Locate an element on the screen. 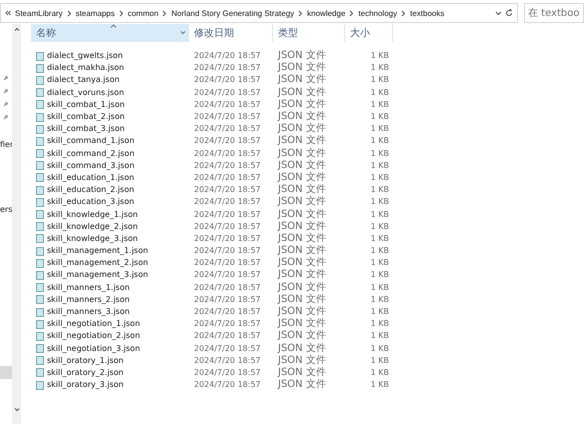  file-name: skill_knowledge_2.json is located at coordinates (92, 226).